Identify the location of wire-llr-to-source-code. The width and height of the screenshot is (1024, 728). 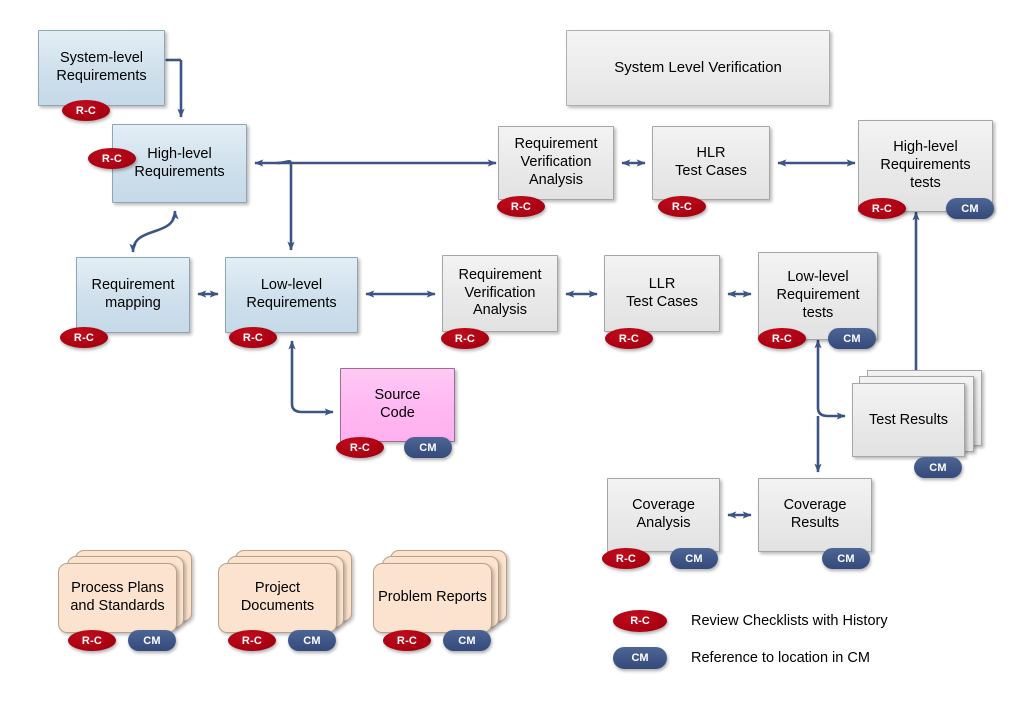
(311, 378).